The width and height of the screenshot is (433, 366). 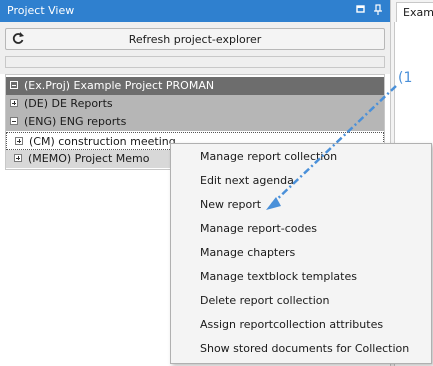 What do you see at coordinates (405, 78) in the screenshot?
I see `annotation-label: (1` at bounding box center [405, 78].